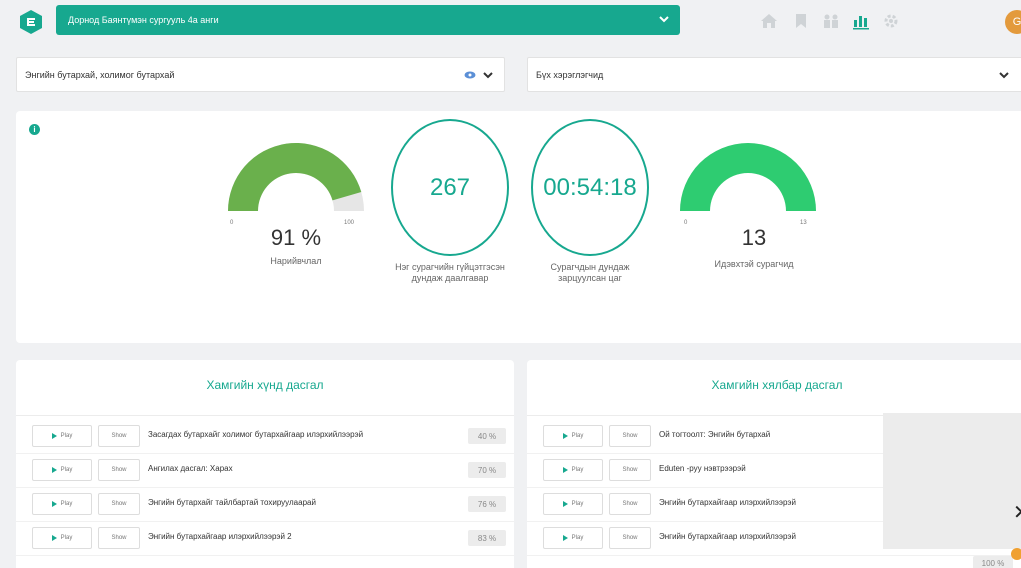 Image resolution: width=1021 pixels, height=568 pixels. I want to click on active-students-label: Идэвхтэй сурагчид, so click(754, 264).